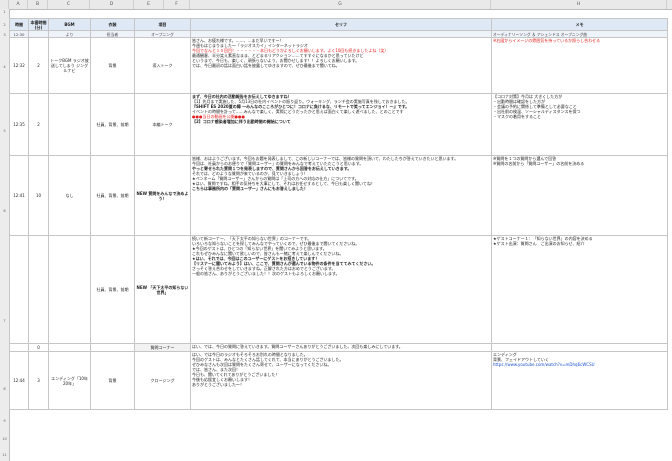  What do you see at coordinates (218, 384) in the screenshot?
I see `script-line: ありがとうございました〜！` at bounding box center [218, 384].